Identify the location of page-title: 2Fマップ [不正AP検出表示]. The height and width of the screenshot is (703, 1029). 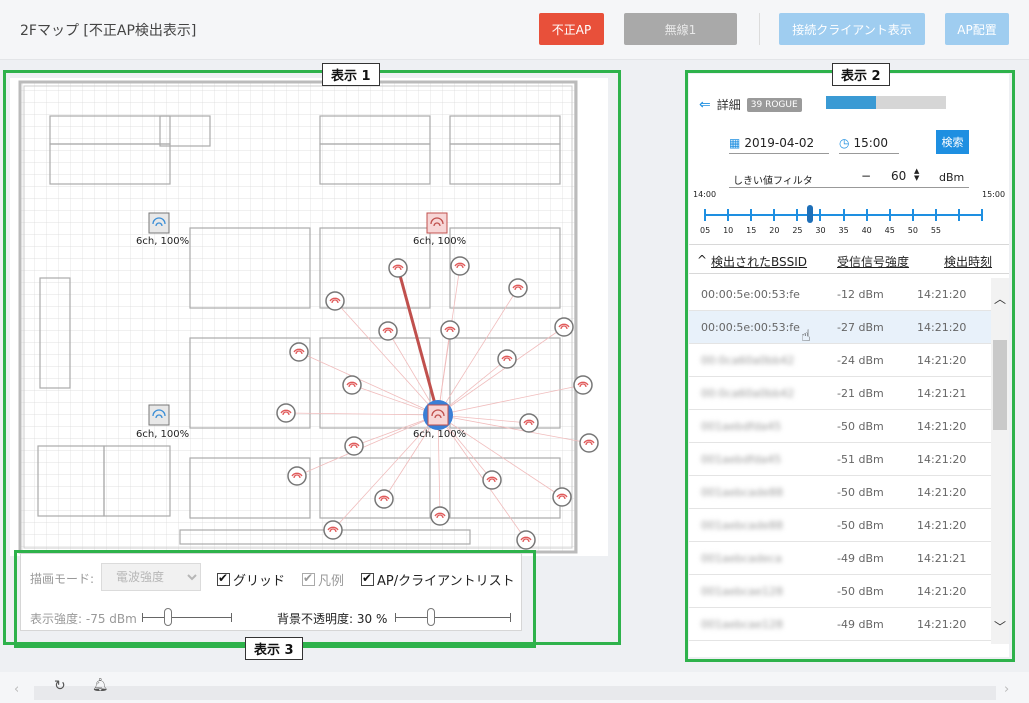
(108, 31).